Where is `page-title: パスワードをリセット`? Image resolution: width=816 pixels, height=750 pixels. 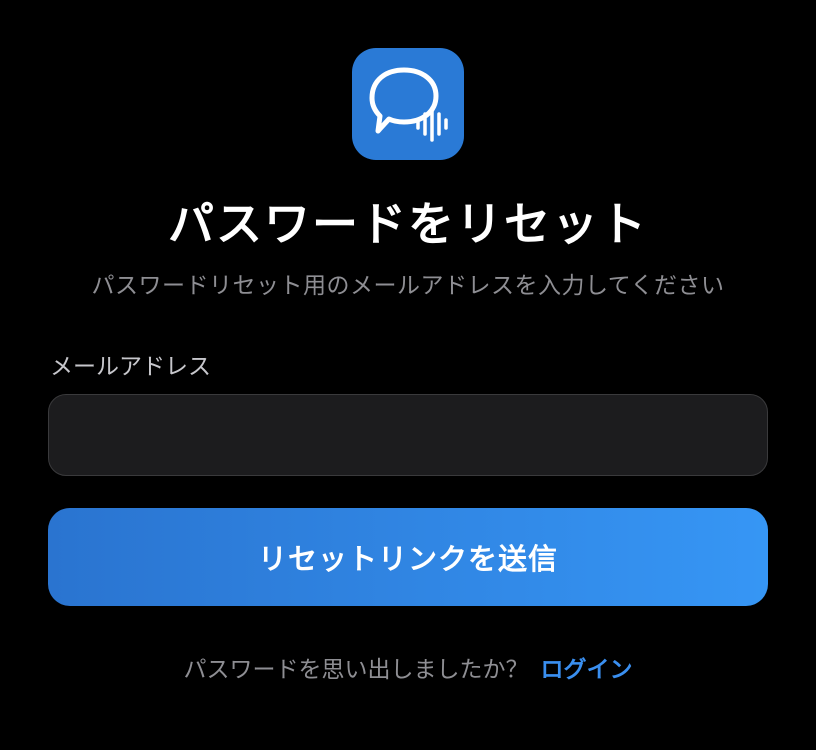
page-title: パスワードをリセット is located at coordinates (408, 224).